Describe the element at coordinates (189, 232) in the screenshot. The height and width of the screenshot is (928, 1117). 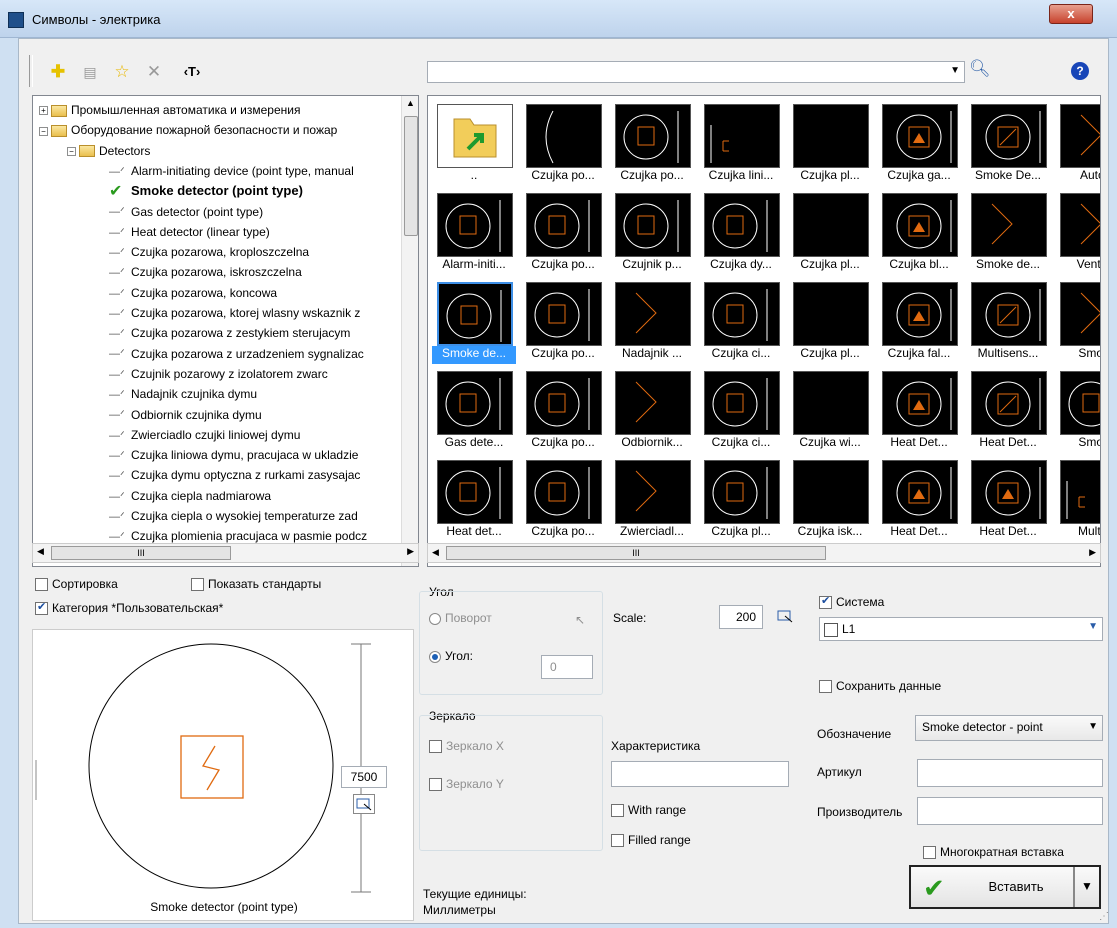
I see `tree-leaf-item: —ᐟ Heat detector (linear type)` at that location.